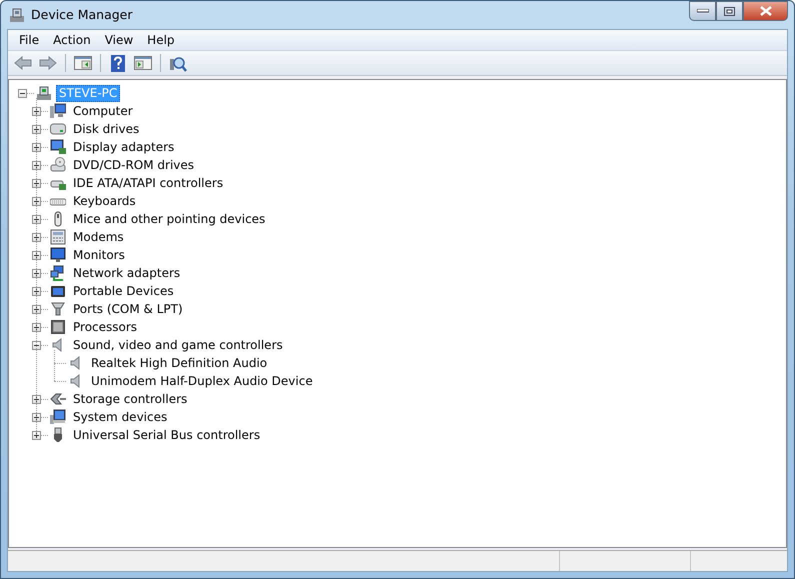 This screenshot has height=579, width=795. I want to click on port-icon, so click(58, 309).